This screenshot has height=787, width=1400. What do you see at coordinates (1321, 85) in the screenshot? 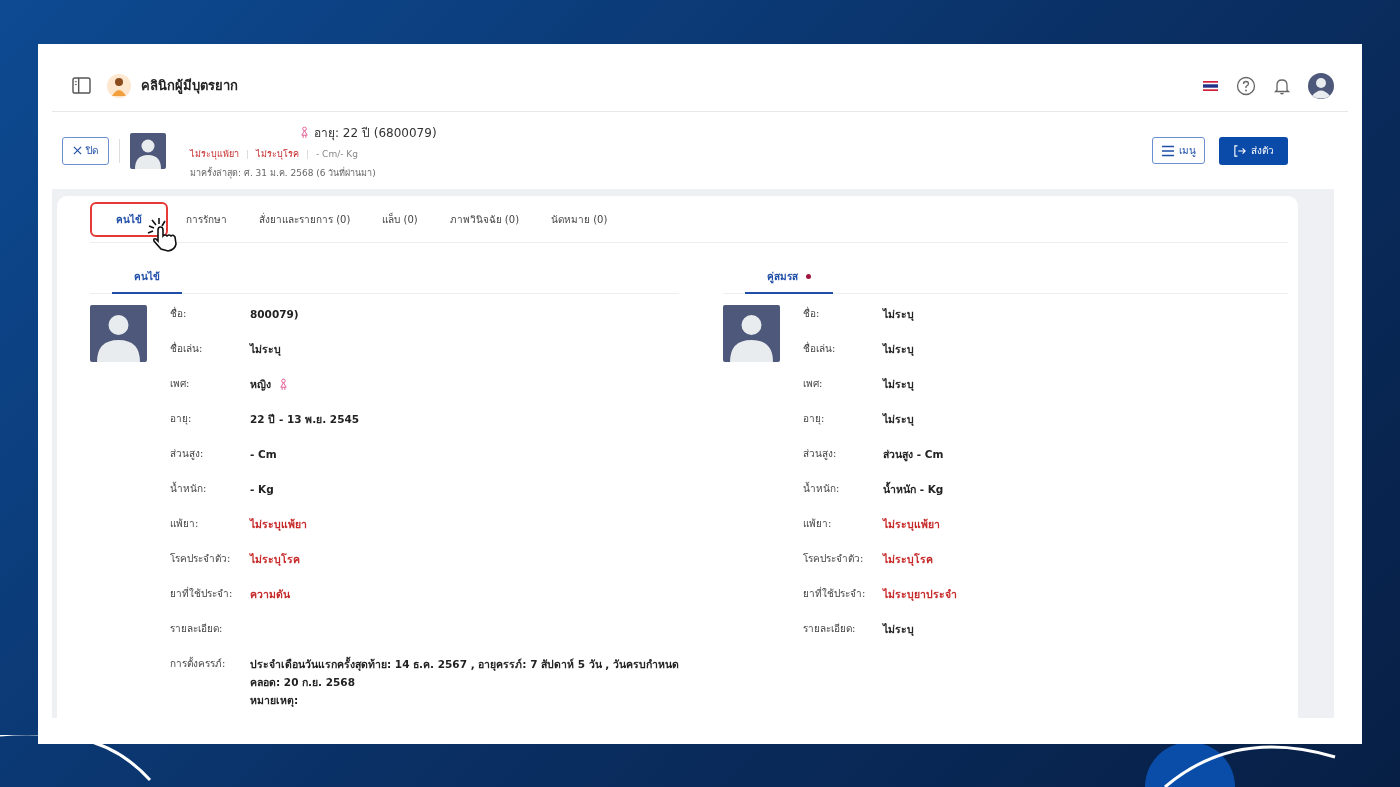
I see `user-avatar` at bounding box center [1321, 85].